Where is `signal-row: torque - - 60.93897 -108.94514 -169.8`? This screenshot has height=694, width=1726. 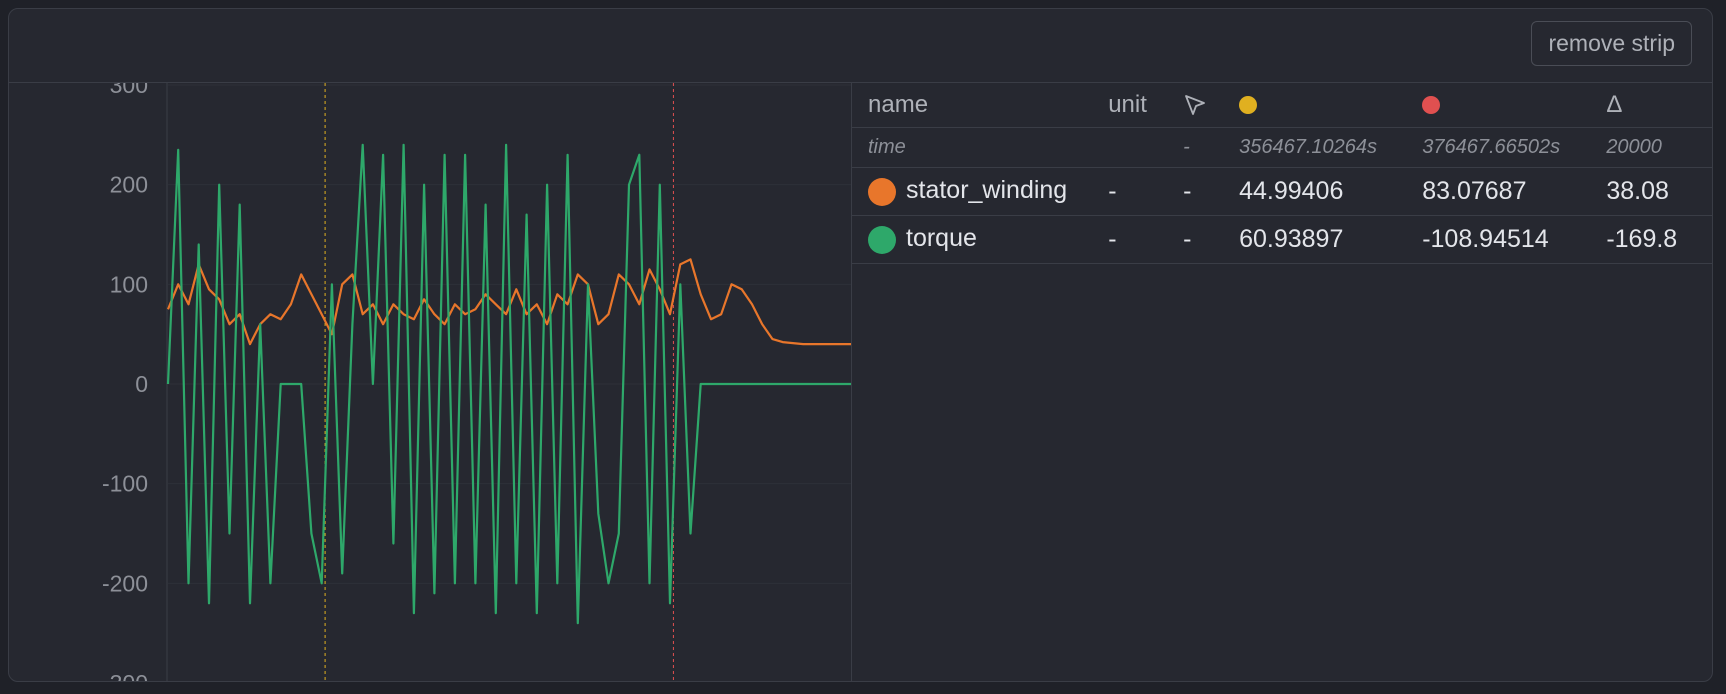 signal-row: torque - - 60.93897 -108.94514 -169.8 is located at coordinates (1282, 239).